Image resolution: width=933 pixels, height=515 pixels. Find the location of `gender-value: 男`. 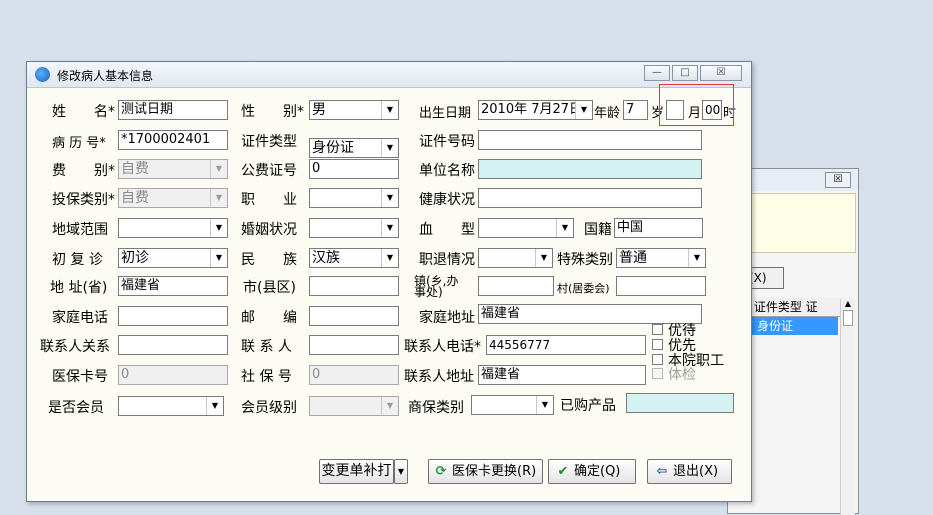

gender-value: 男 is located at coordinates (319, 110).